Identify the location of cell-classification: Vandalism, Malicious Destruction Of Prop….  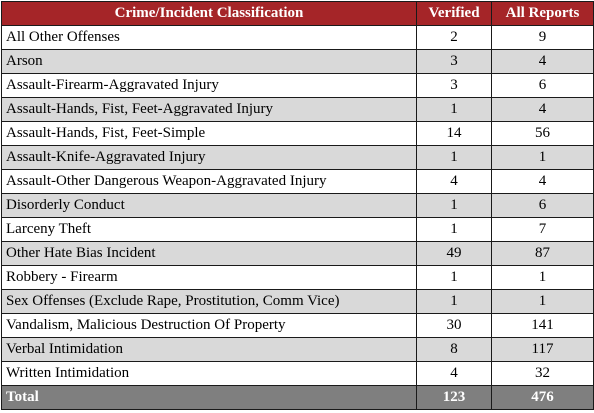
(209, 325).